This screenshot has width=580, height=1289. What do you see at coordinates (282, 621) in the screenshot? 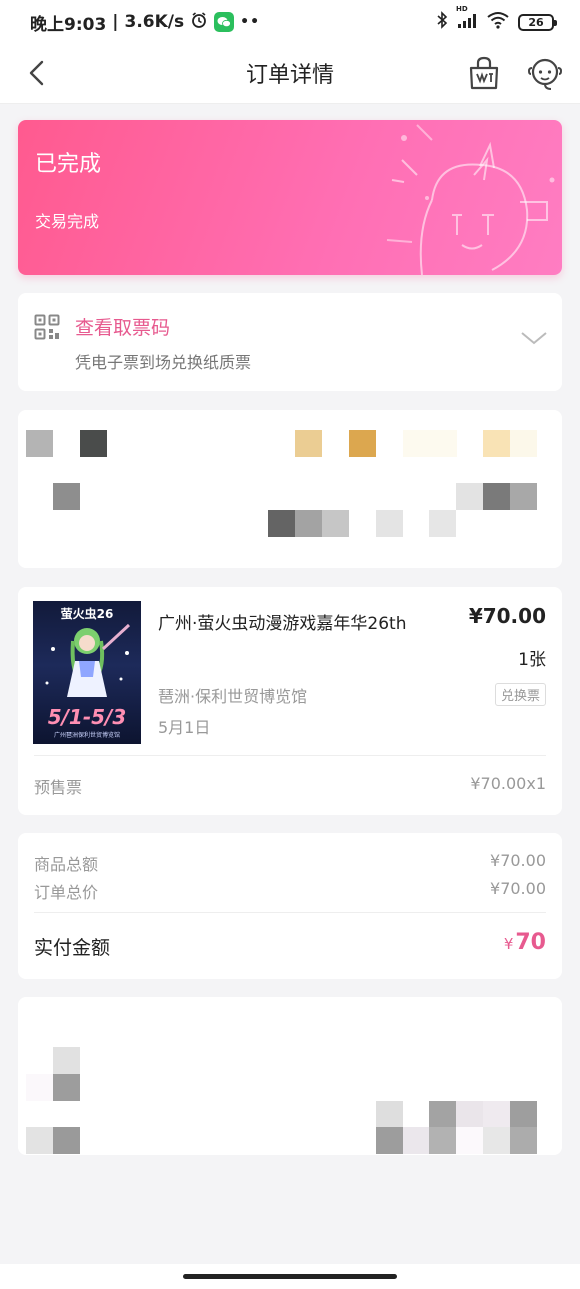
I see `event-name: 广州·萤火虫动漫游戏嘉年华26th` at bounding box center [282, 621].